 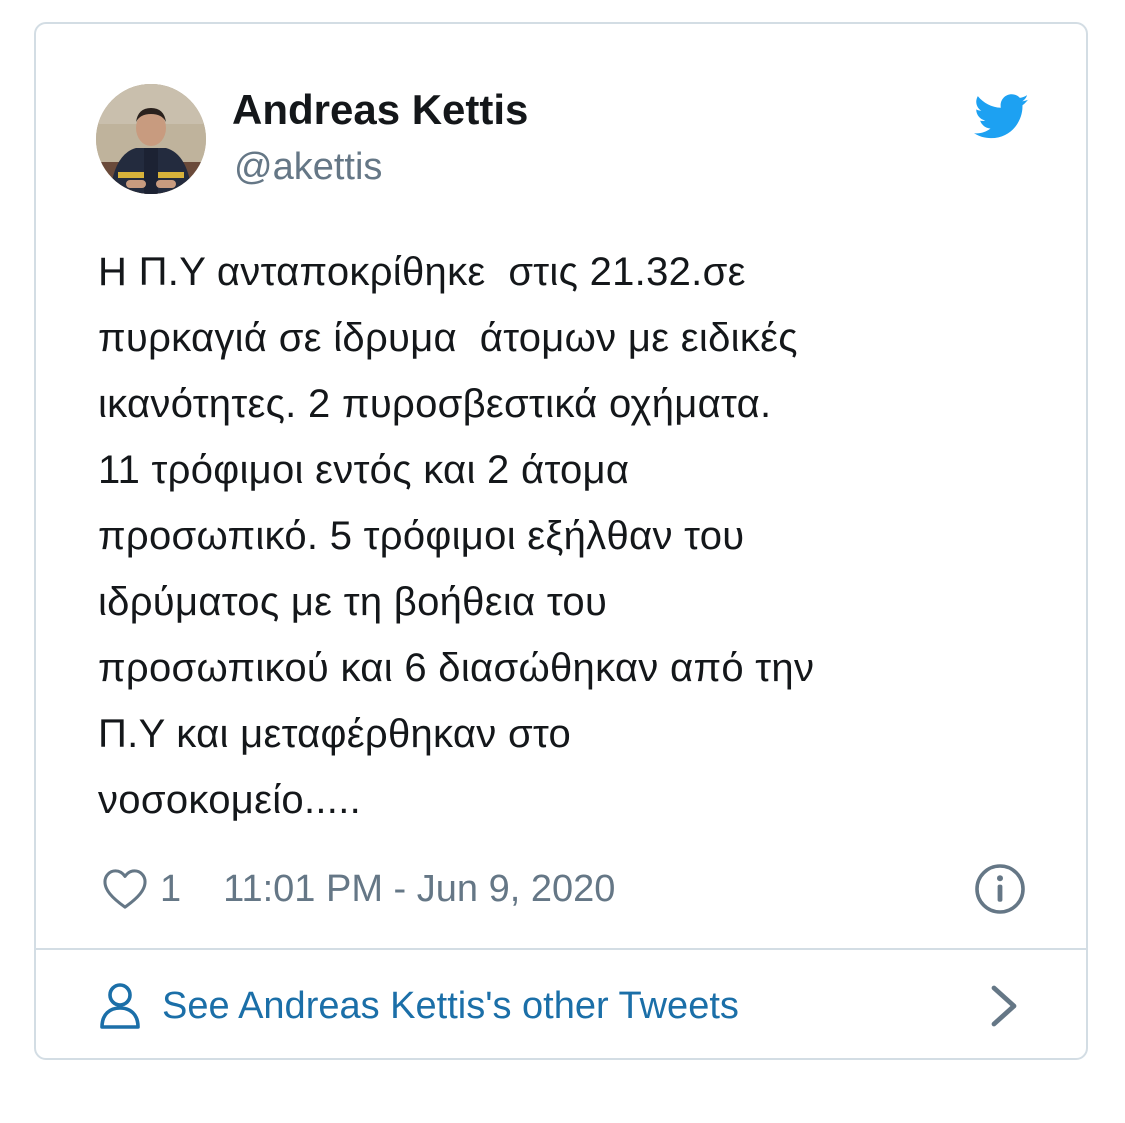 What do you see at coordinates (1004, 1006) in the screenshot?
I see `chevron-right-icon` at bounding box center [1004, 1006].